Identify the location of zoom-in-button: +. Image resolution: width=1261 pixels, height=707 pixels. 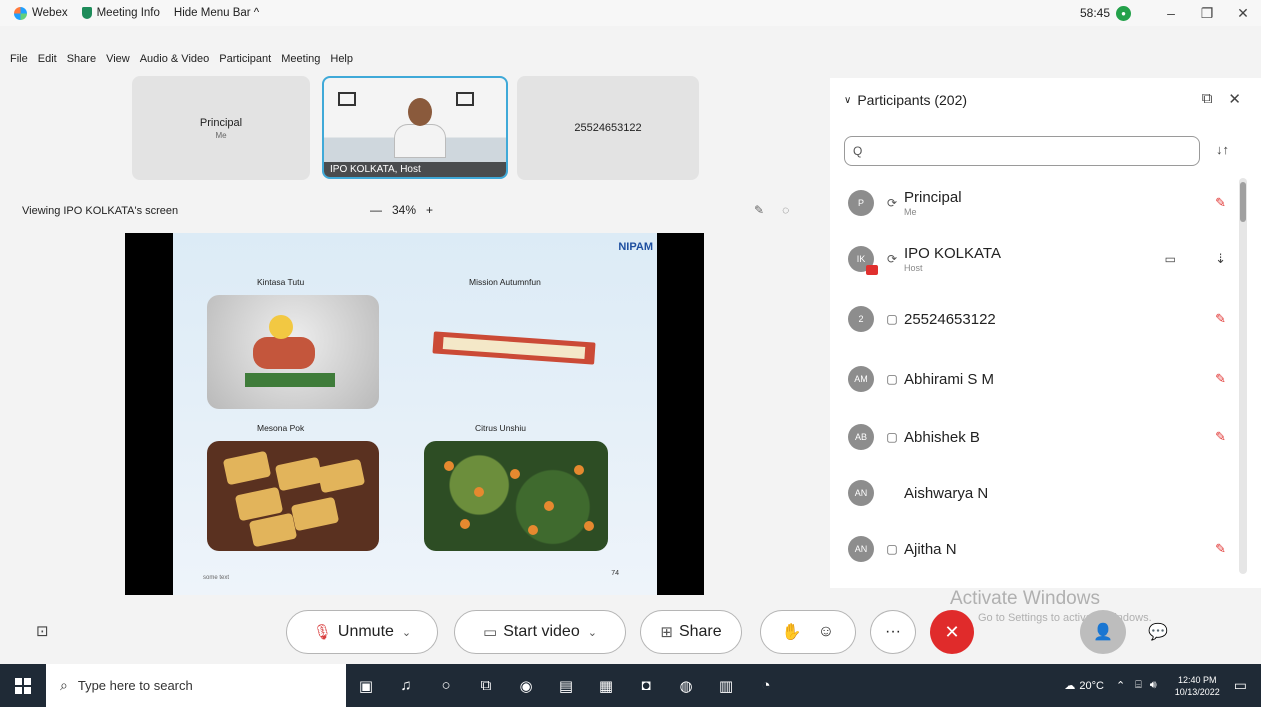
(429, 210).